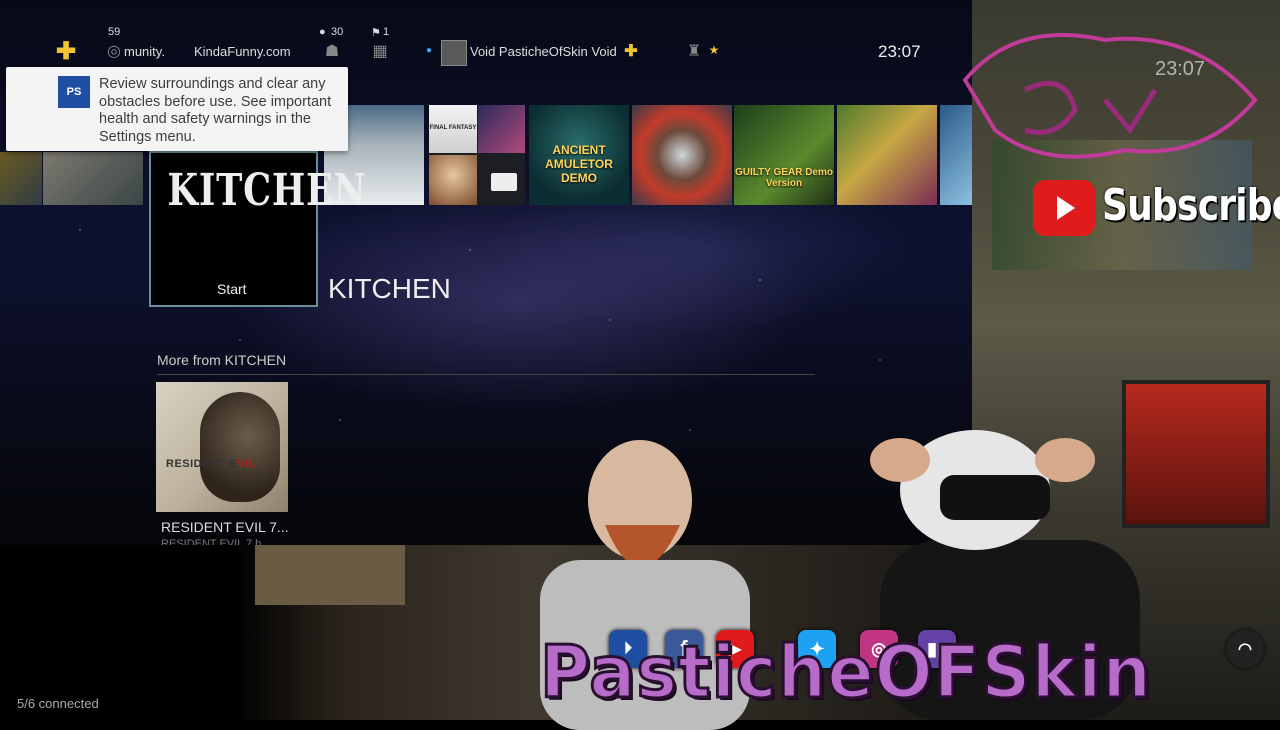 The height and width of the screenshot is (730, 1280). Describe the element at coordinates (332, 51) in the screenshot. I see `friends-icon: ☗` at that location.